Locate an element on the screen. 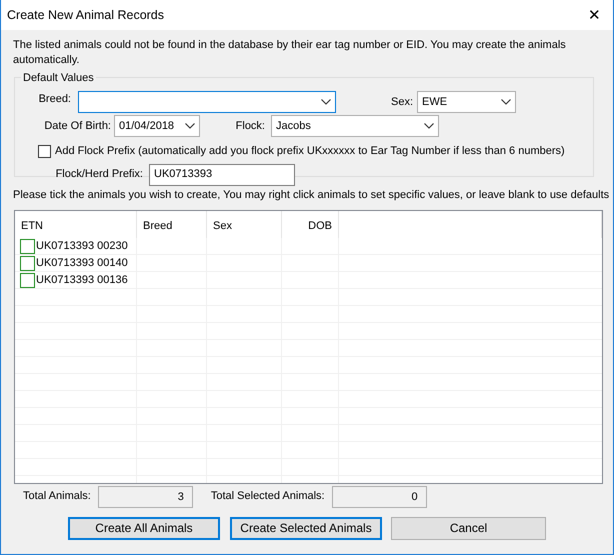  instruction-text: Please tick the animals you wish to create, You may right click animals to set specific values, or leave blank to use defaults is located at coordinates (311, 195).